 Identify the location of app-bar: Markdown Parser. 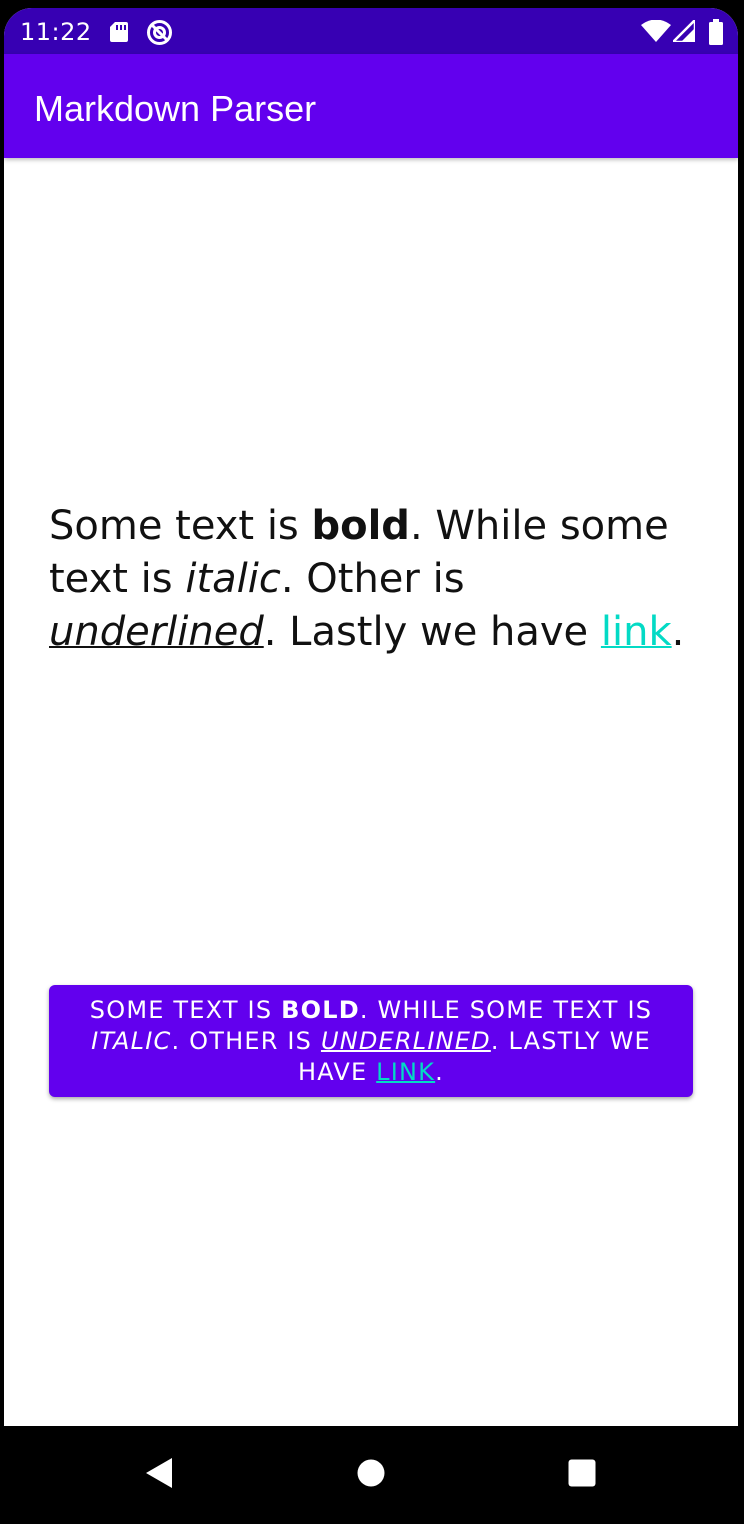
(371, 106).